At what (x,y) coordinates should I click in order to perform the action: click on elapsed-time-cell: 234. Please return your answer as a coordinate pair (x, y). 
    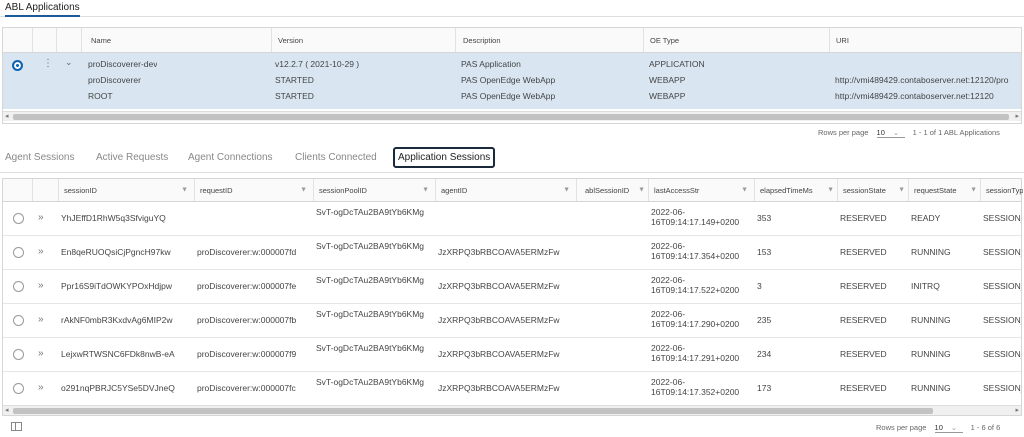
    Looking at the image, I should click on (764, 354).